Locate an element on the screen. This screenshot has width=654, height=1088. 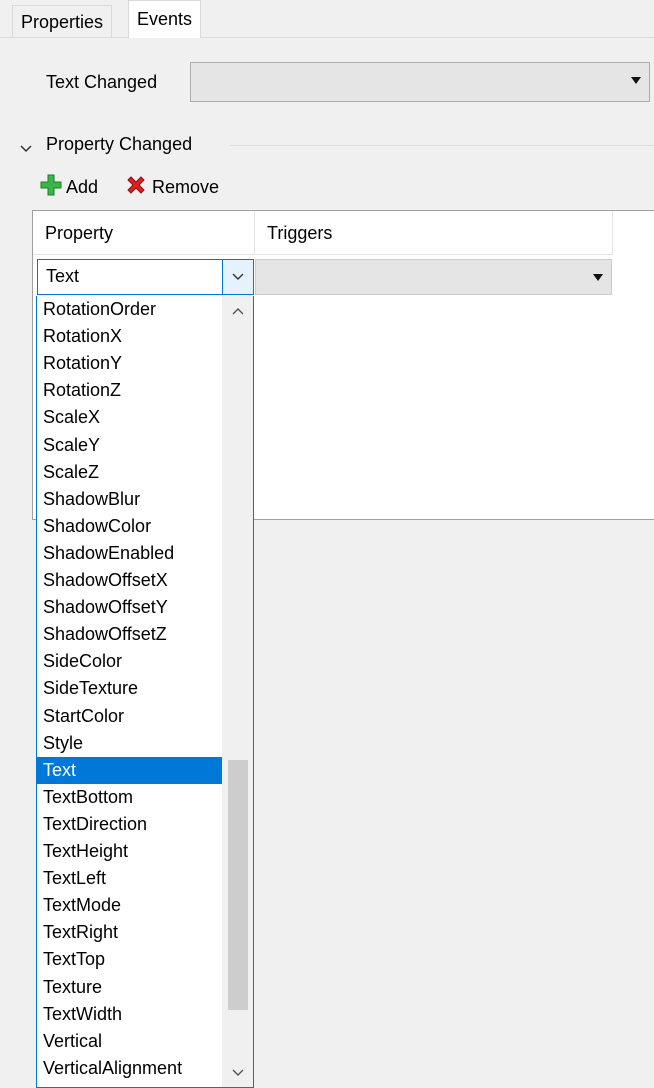
dropdown-item: TextLeft is located at coordinates (129, 878).